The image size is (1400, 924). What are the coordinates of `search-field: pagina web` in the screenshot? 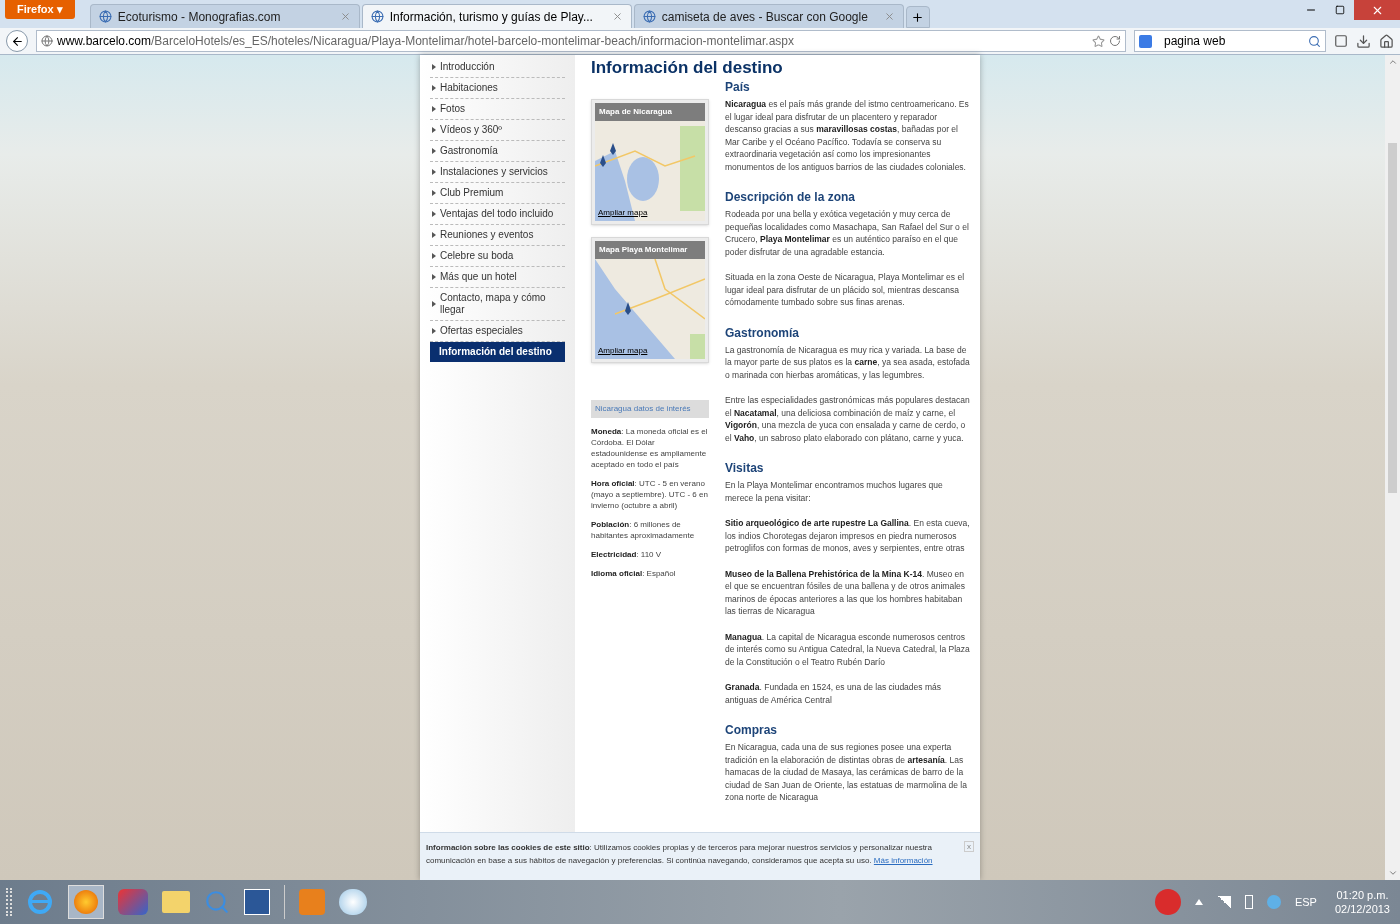 It's located at (1230, 41).